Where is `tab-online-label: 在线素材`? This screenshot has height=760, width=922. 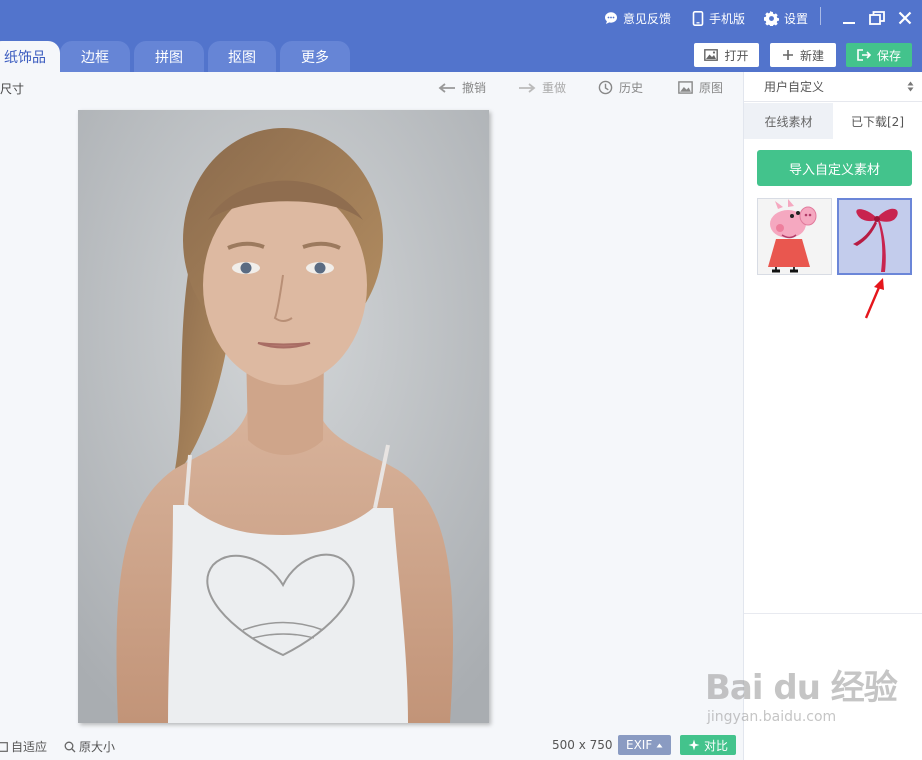 tab-online-label: 在线素材 is located at coordinates (788, 121).